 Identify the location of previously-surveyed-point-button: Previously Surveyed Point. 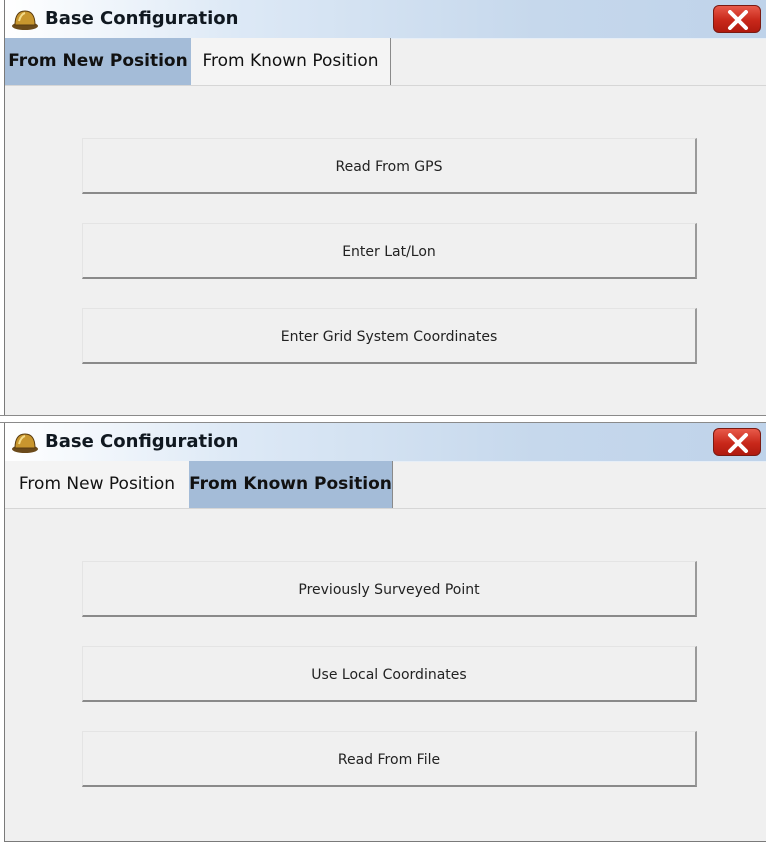
(389, 589).